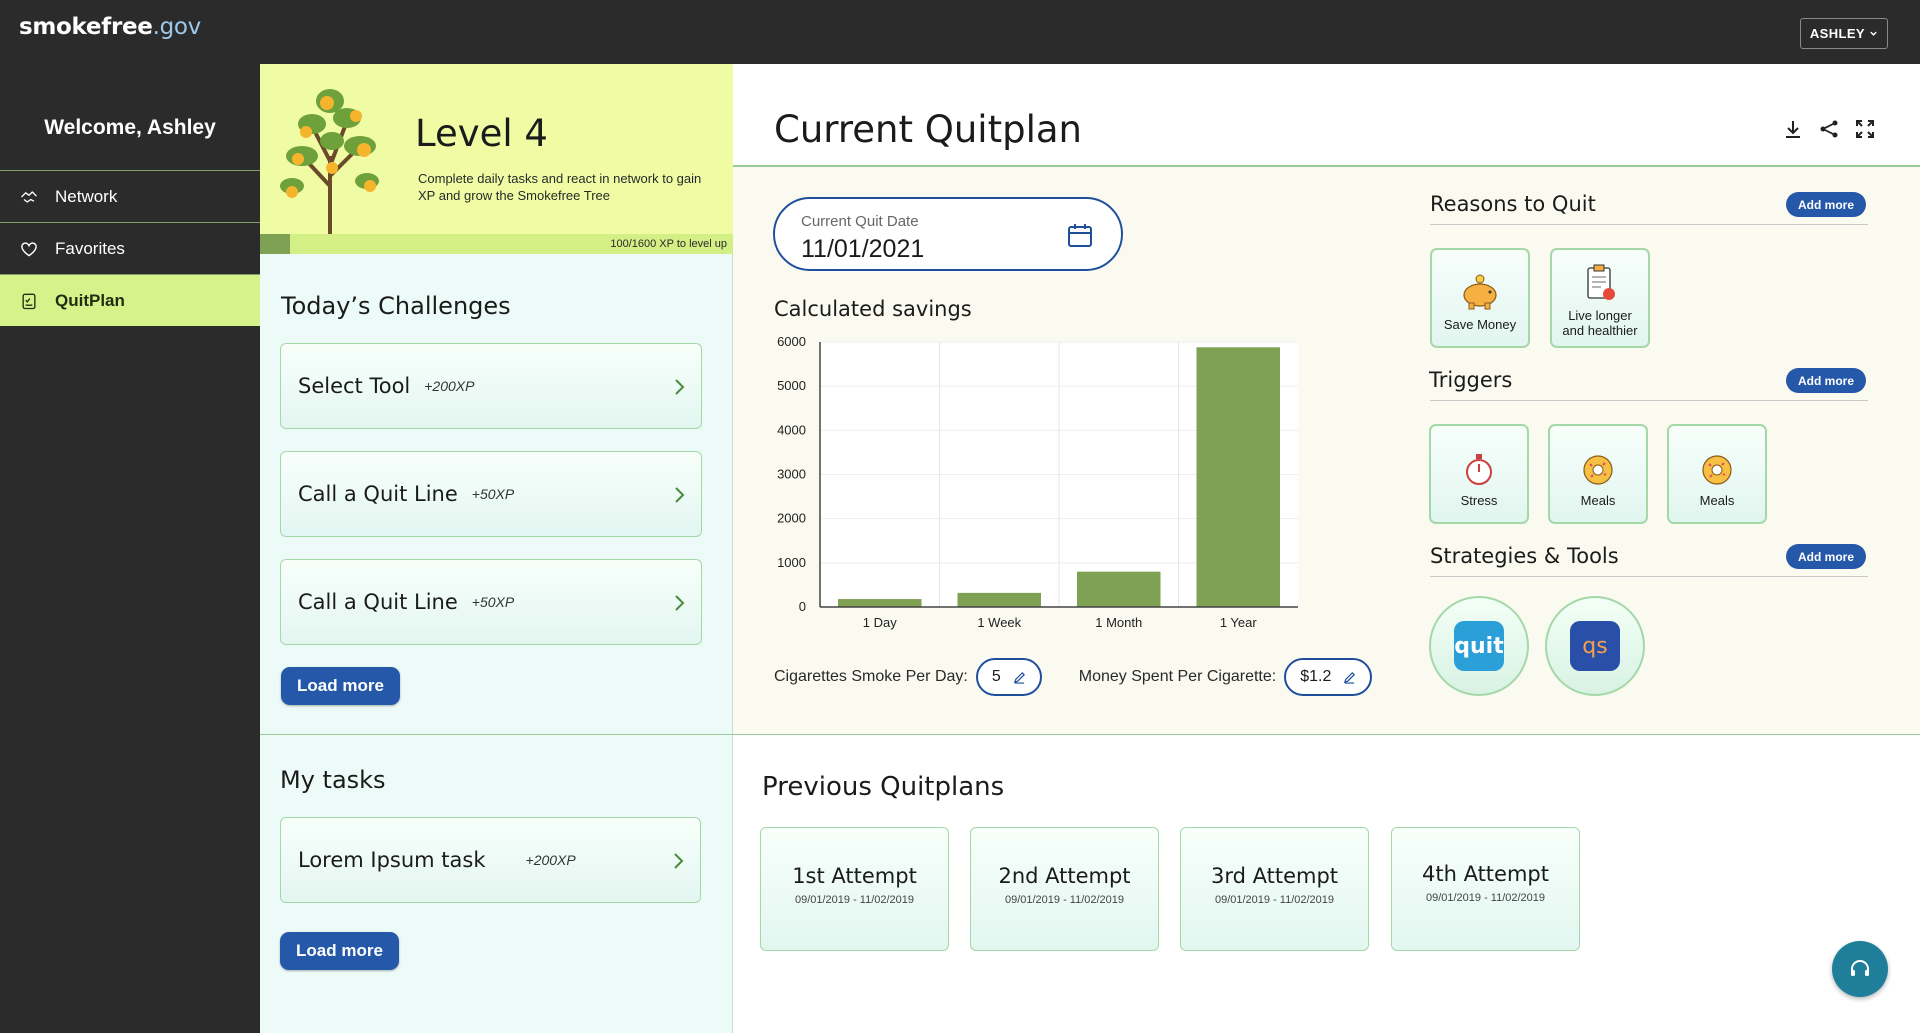 Image resolution: width=1920 pixels, height=1033 pixels. Describe the element at coordinates (490, 860) in the screenshot. I see `task-card: Lorem Ipsum task +200XP` at that location.